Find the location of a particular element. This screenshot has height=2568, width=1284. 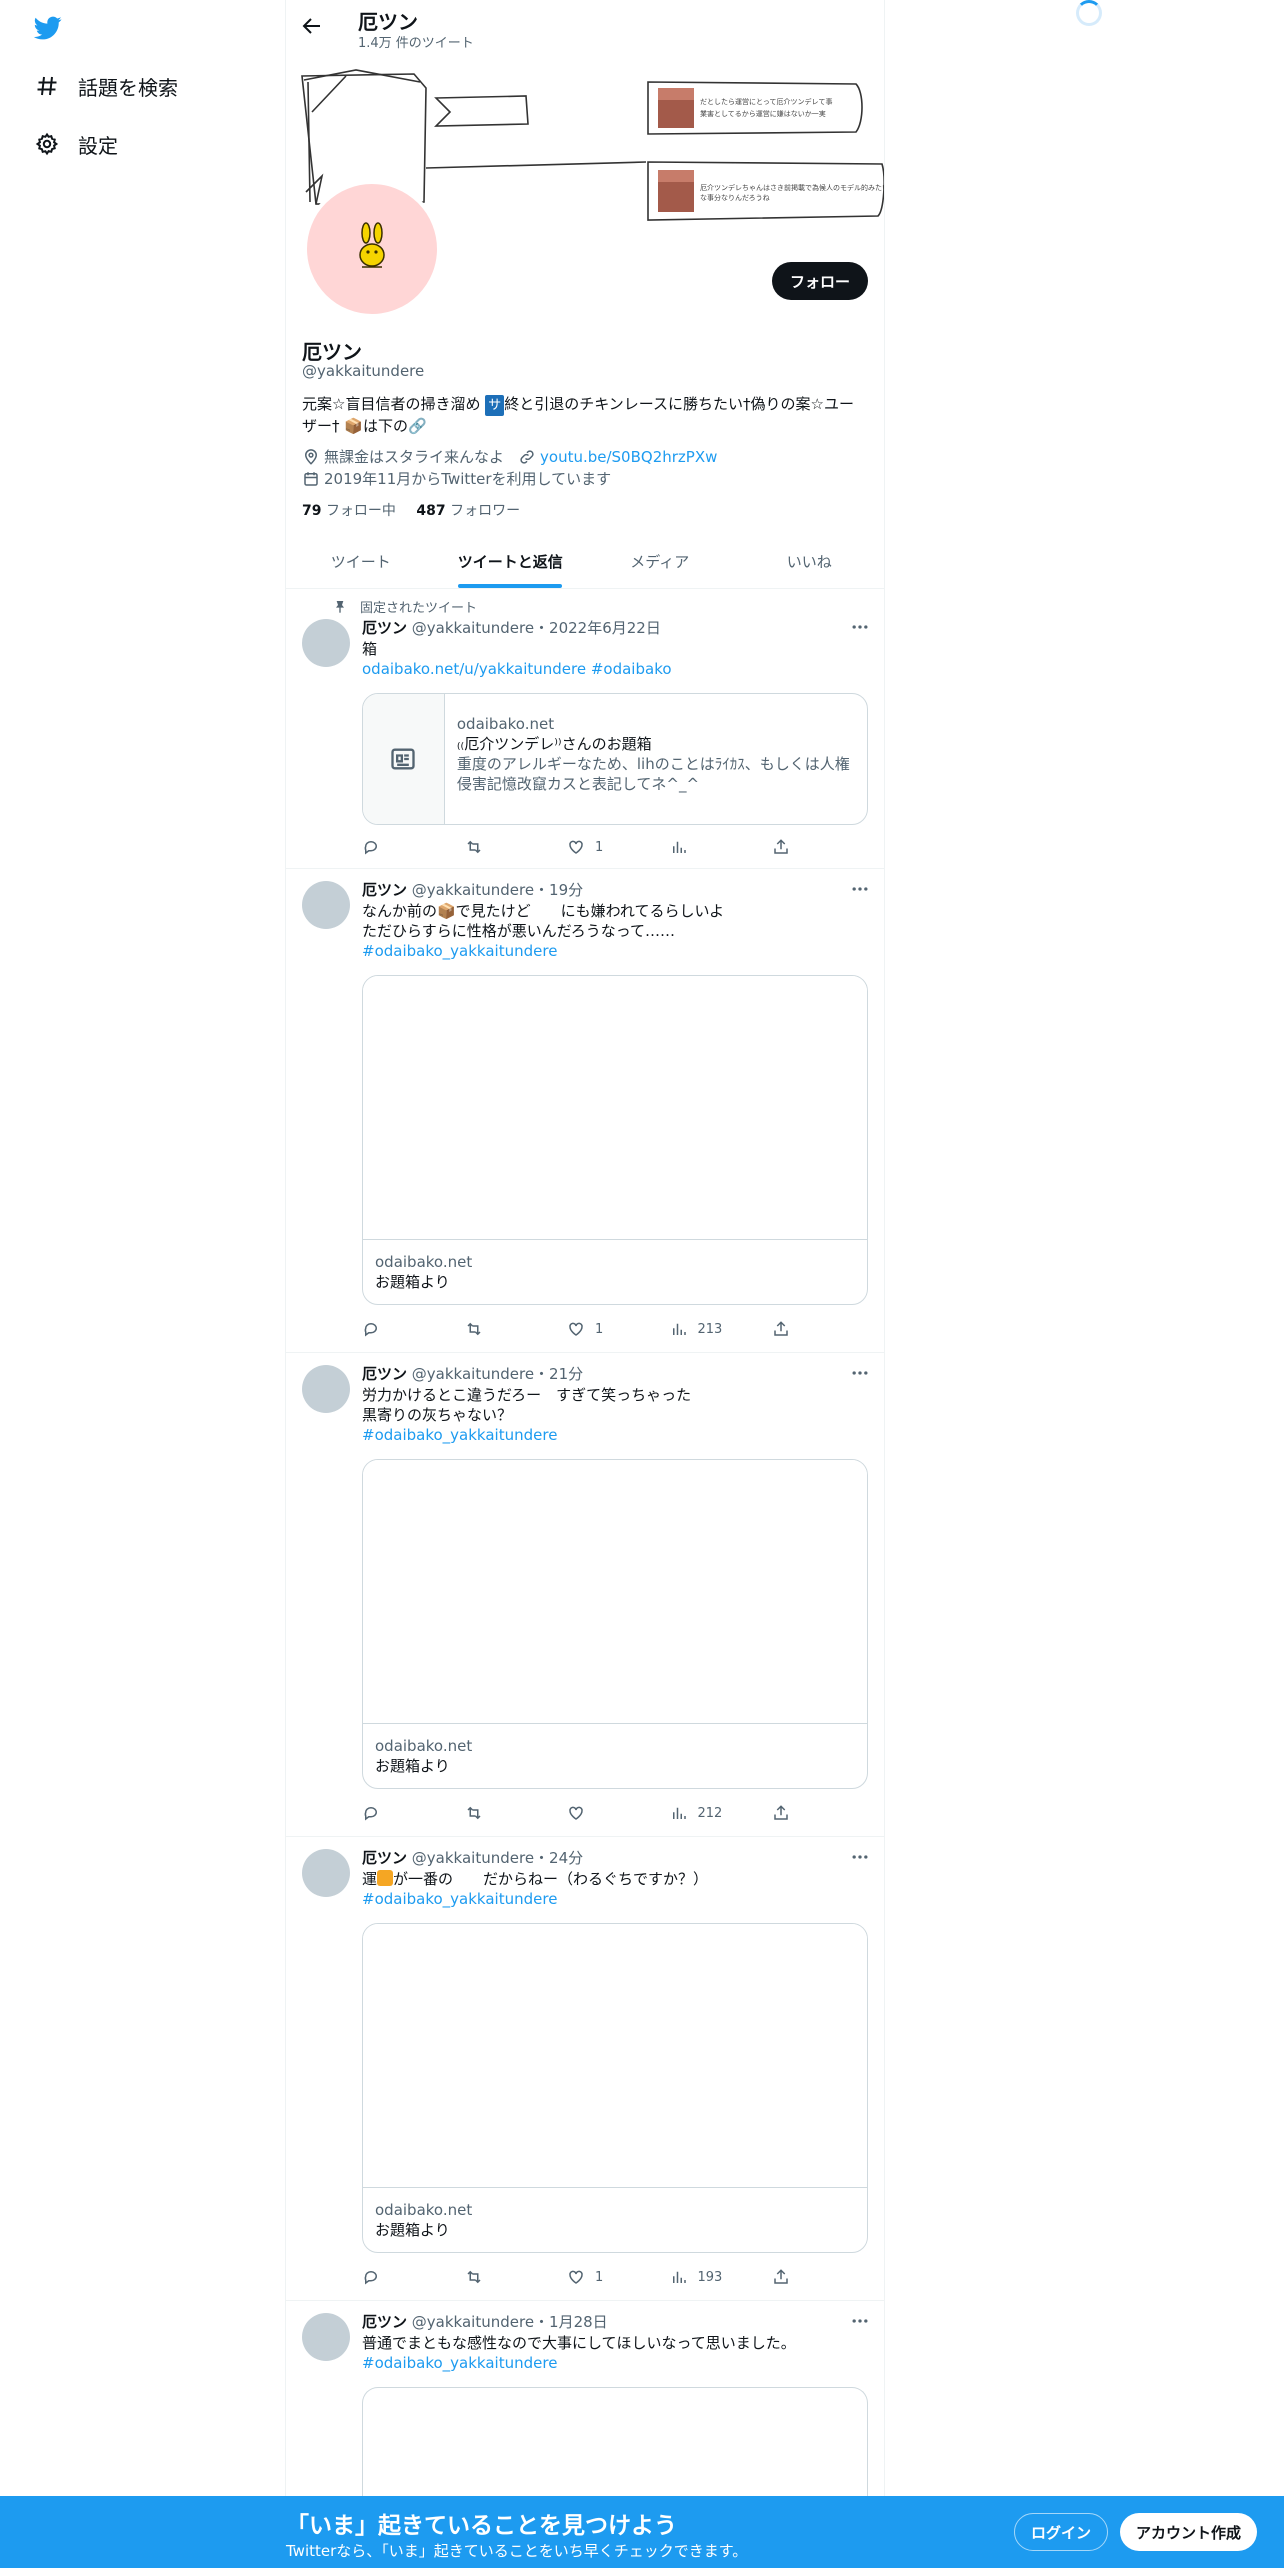

tab-media: メディア is located at coordinates (660, 562).